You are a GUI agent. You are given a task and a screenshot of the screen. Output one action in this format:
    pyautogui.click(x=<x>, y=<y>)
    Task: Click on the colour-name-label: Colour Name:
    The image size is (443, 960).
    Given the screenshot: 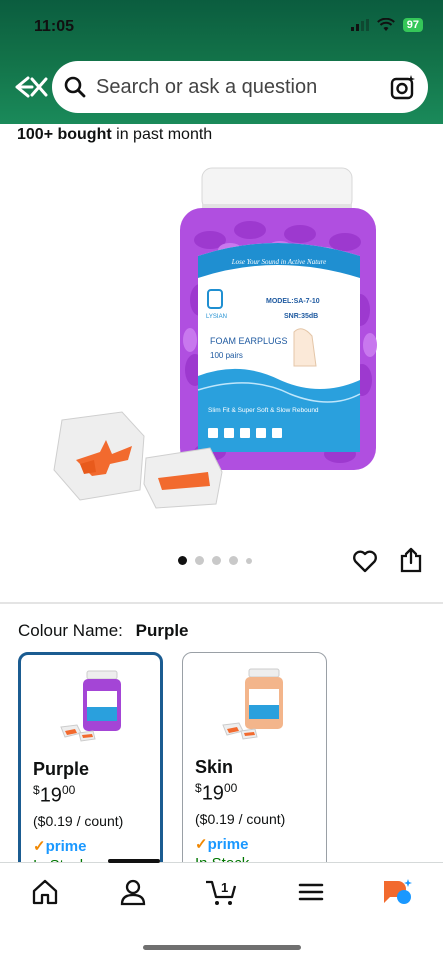 What is the action you would take?
    pyautogui.click(x=70, y=630)
    